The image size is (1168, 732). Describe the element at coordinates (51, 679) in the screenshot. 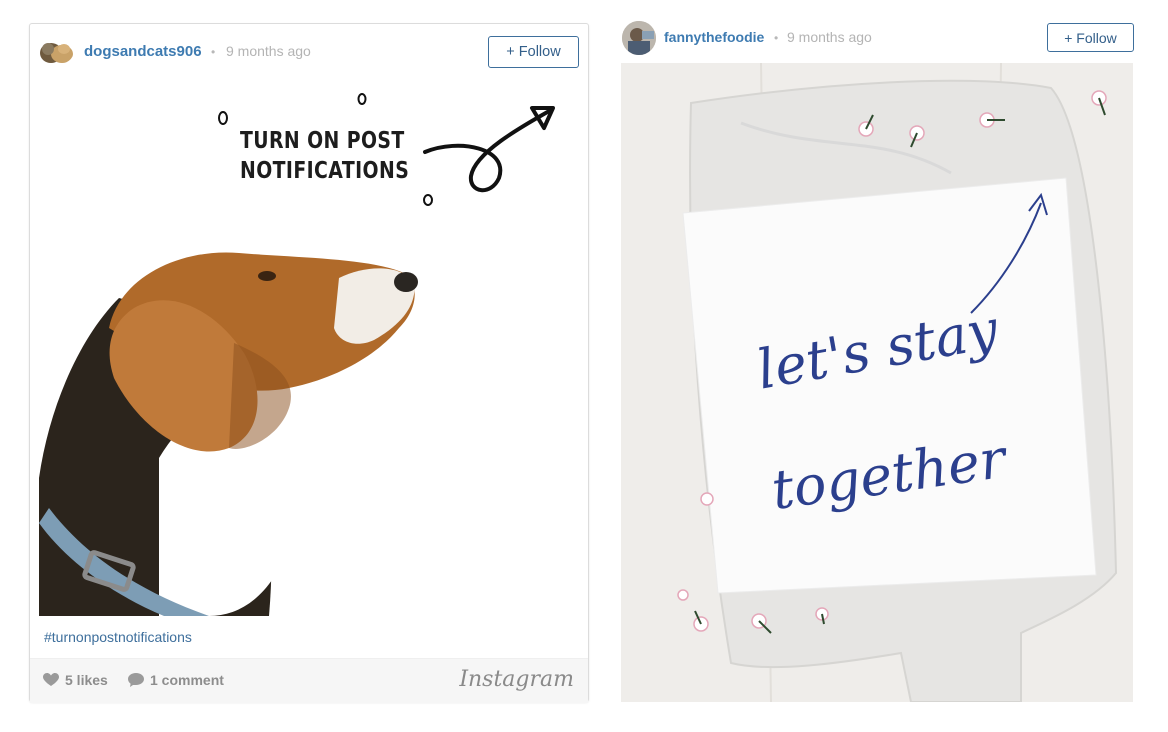

I see `heart-icon` at that location.